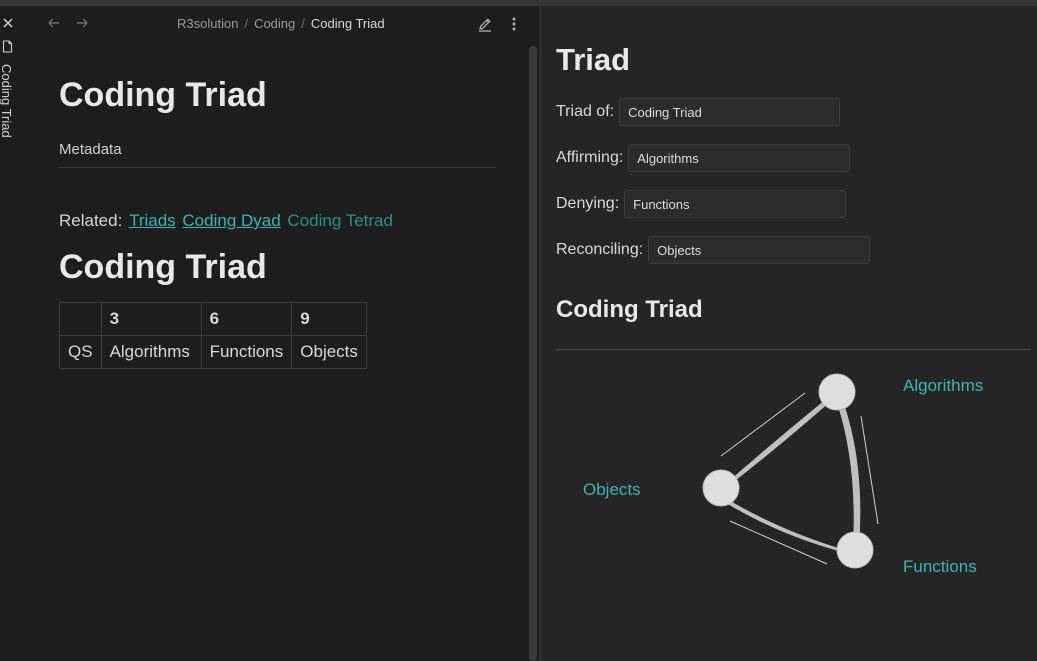 The width and height of the screenshot is (1037, 661). Describe the element at coordinates (152, 220) in the screenshot. I see `related-link-triads: Triads` at that location.